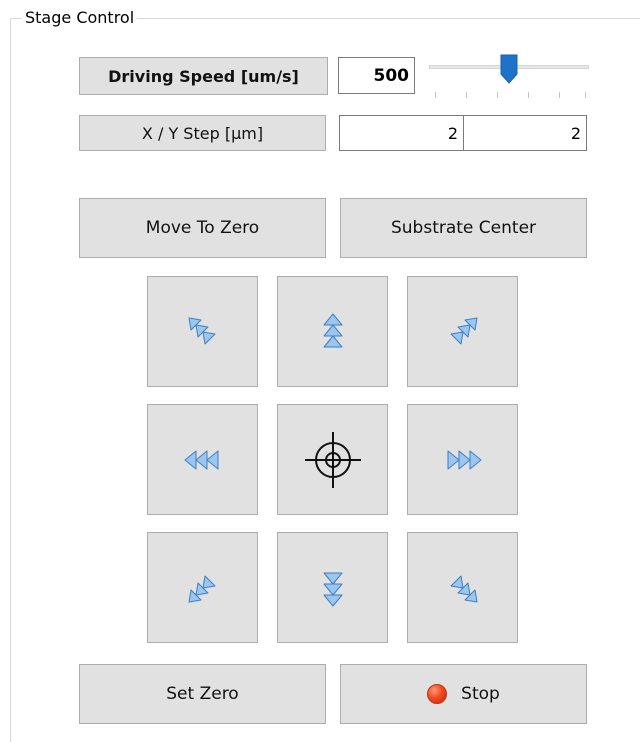  Describe the element at coordinates (437, 694) in the screenshot. I see `stop-icon` at that location.